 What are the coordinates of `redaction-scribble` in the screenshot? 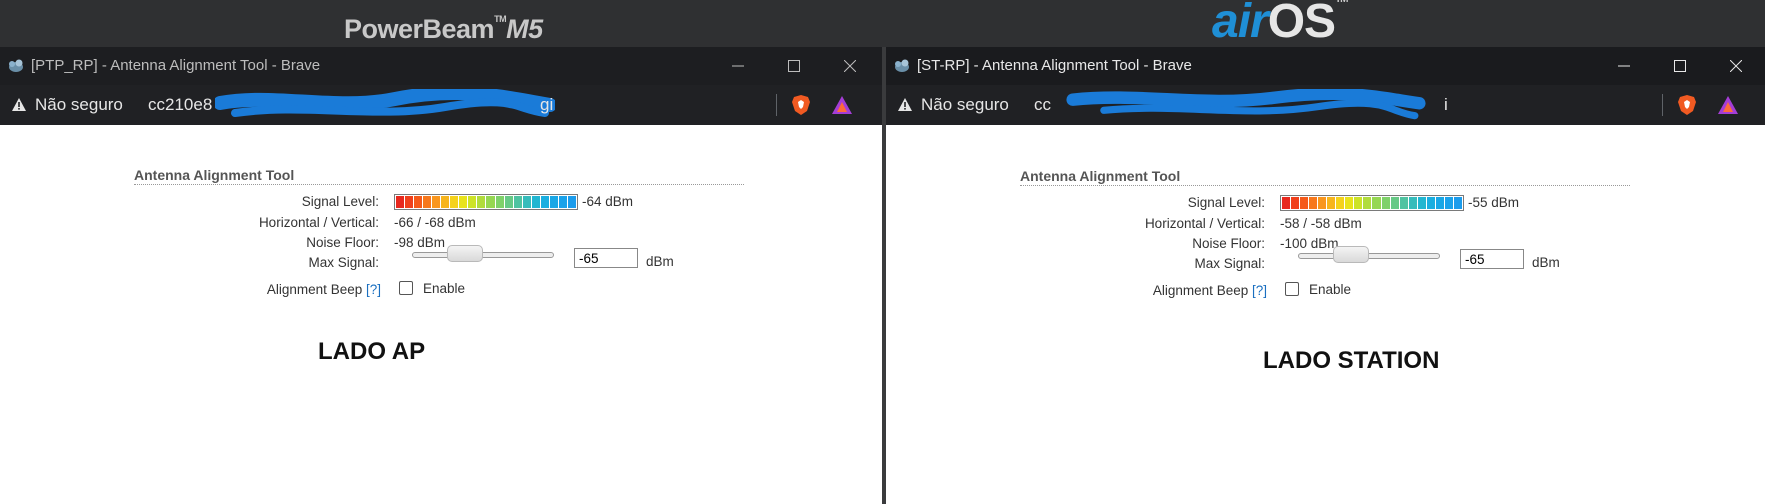 It's located at (385, 103).